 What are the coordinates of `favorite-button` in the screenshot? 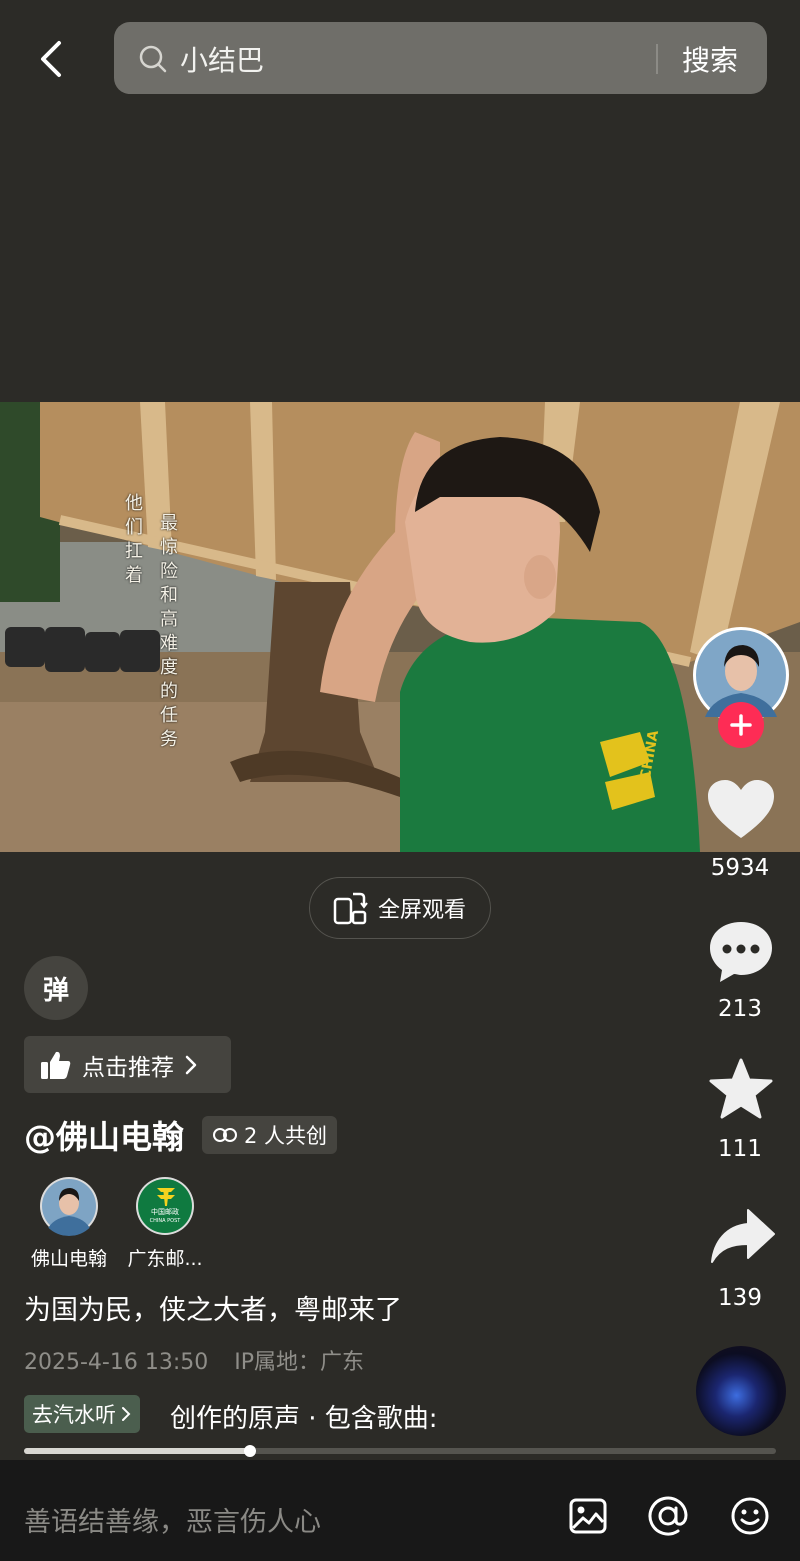 It's located at (741, 1092).